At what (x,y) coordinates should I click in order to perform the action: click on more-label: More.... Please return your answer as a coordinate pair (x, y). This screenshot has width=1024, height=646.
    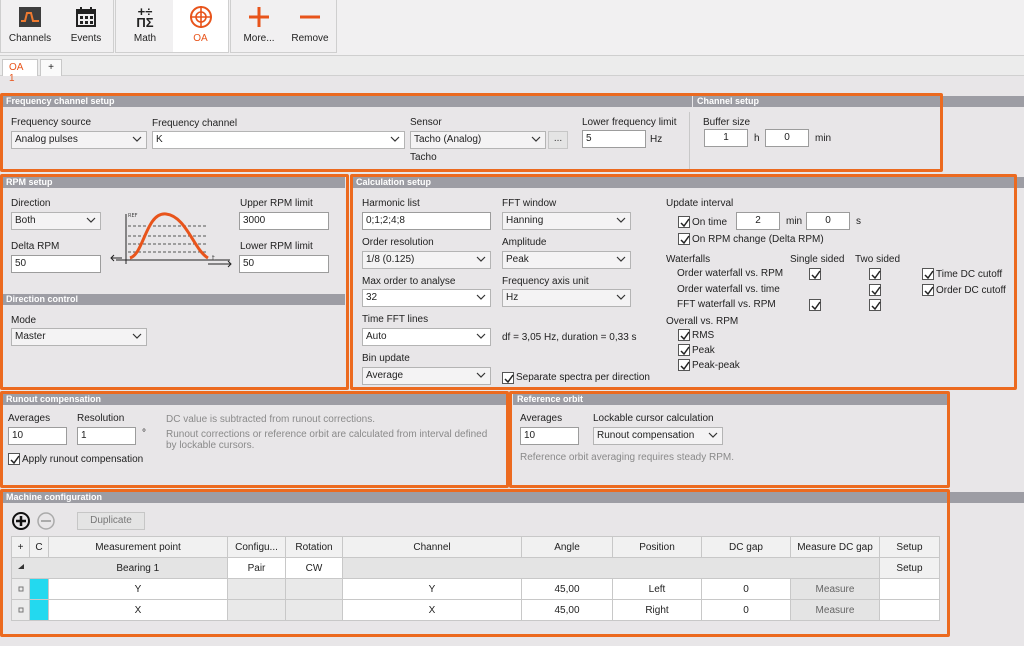
    Looking at the image, I should click on (259, 38).